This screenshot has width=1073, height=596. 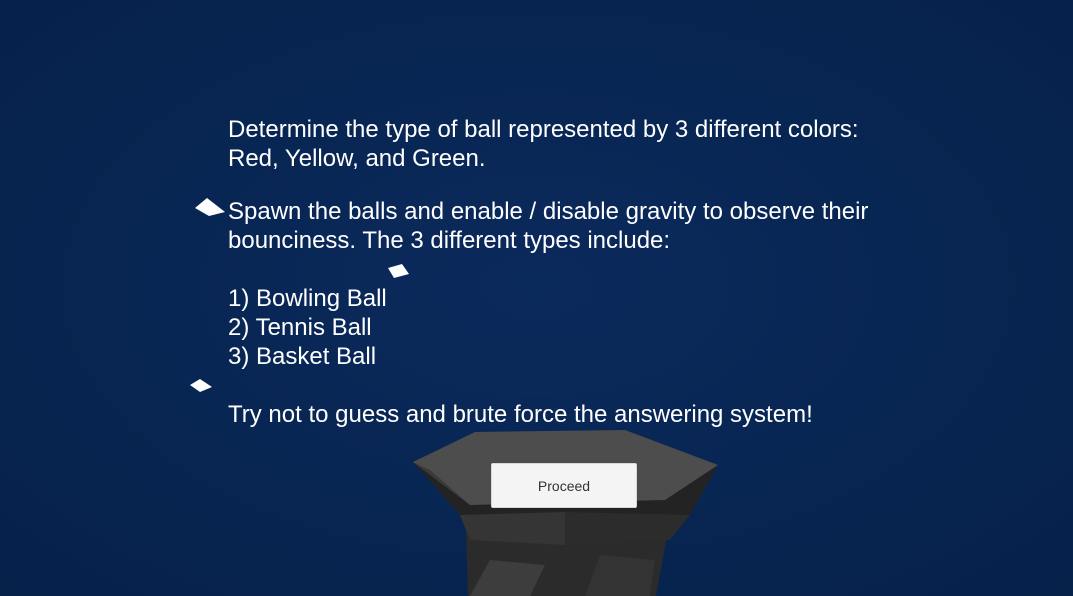 What do you see at coordinates (300, 327) in the screenshot?
I see `ball-type-item: 2) Tennis Ball` at bounding box center [300, 327].